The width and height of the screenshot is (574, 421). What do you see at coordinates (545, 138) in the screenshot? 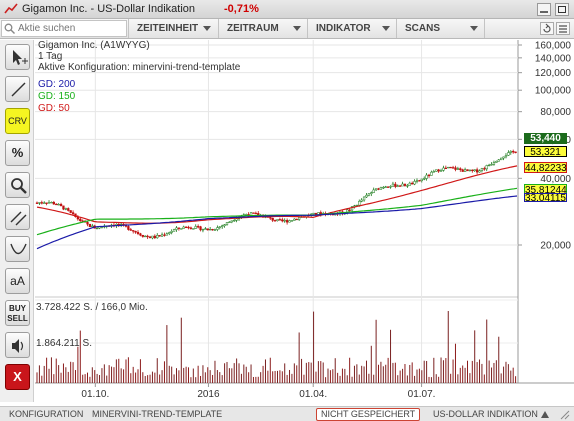
I see `last-price-tag: 53,440` at bounding box center [545, 138].